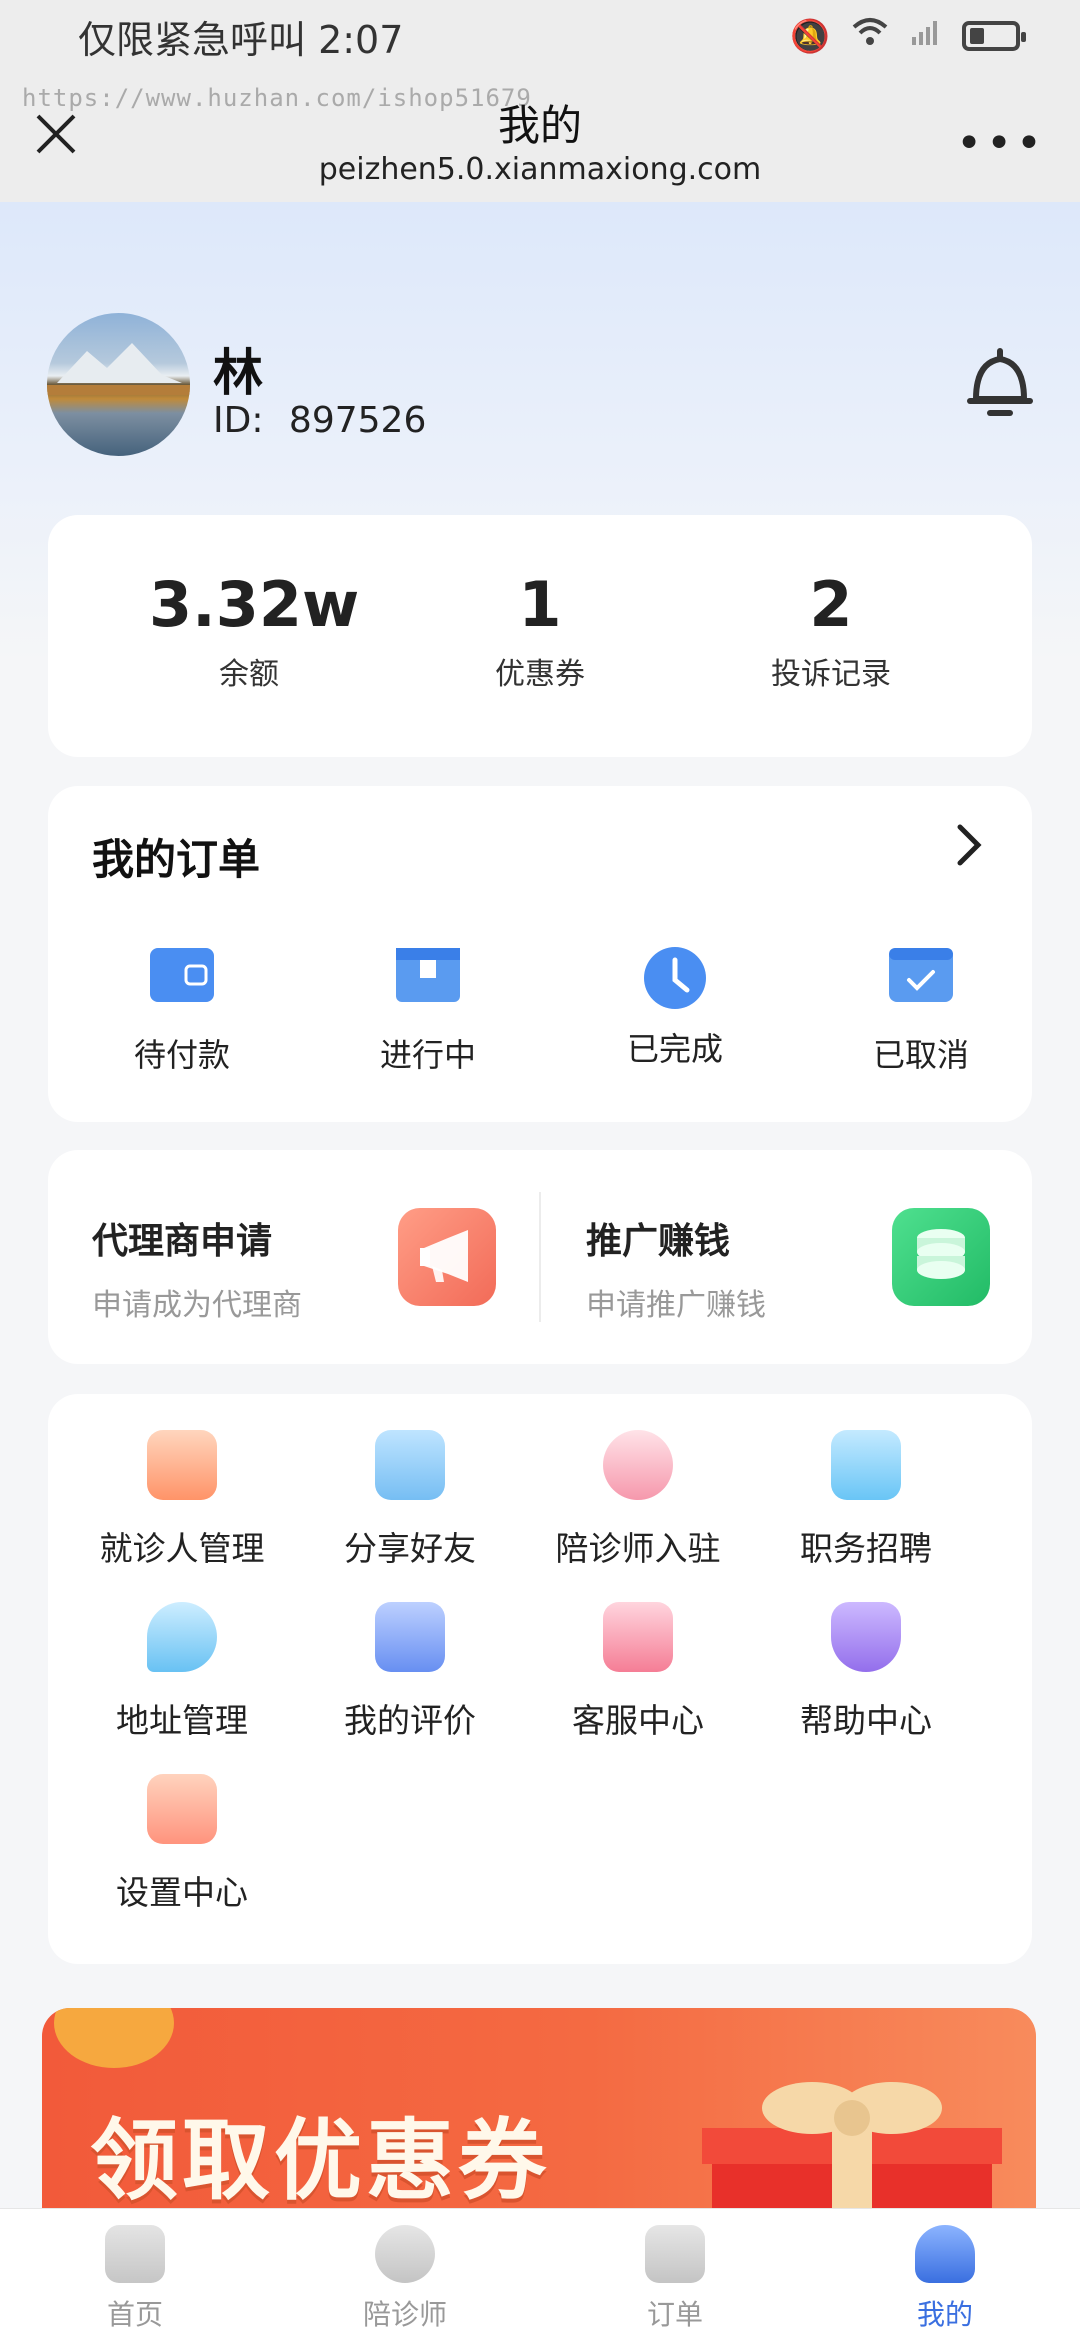  What do you see at coordinates (866, 1637) in the screenshot?
I see `shield-check-icon` at bounding box center [866, 1637].